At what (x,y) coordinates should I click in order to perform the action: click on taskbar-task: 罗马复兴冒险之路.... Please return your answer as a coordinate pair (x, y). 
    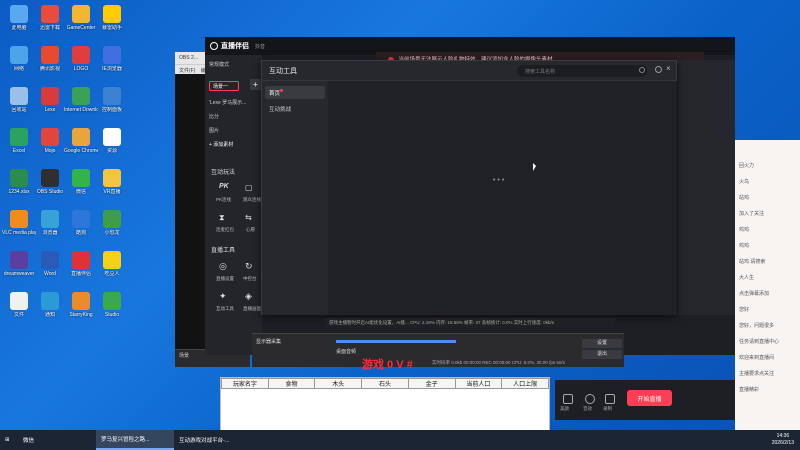
    Looking at the image, I should click on (135, 440).